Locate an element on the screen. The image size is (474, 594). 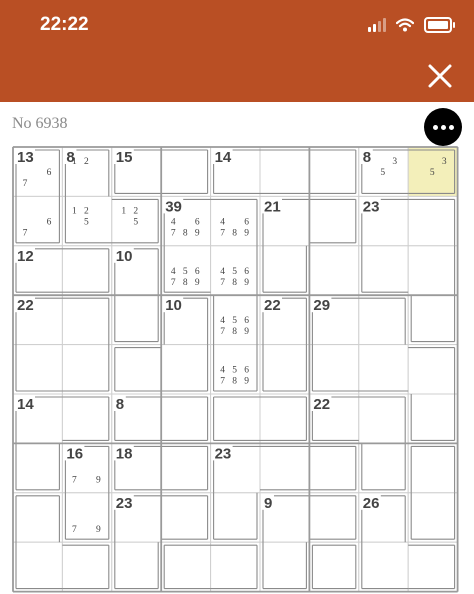
cage-sum-label: 13 is located at coordinates (25, 157).